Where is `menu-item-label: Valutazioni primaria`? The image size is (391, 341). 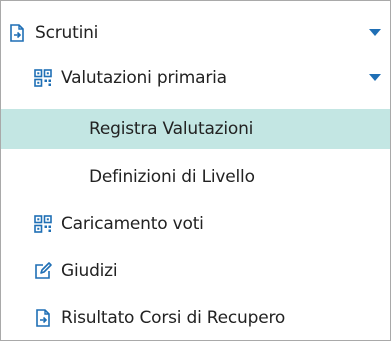 menu-item-label: Valutazioni primaria is located at coordinates (144, 78).